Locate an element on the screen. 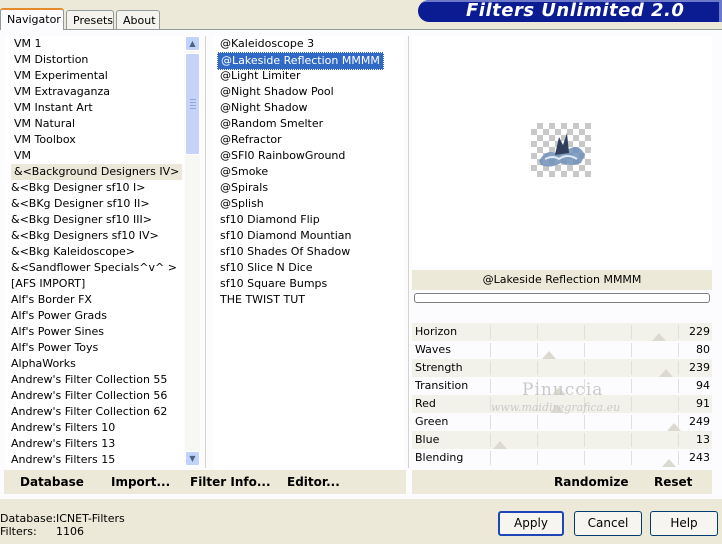 This screenshot has width=722, height=544. scroll-up-button: ▲ is located at coordinates (192, 43).